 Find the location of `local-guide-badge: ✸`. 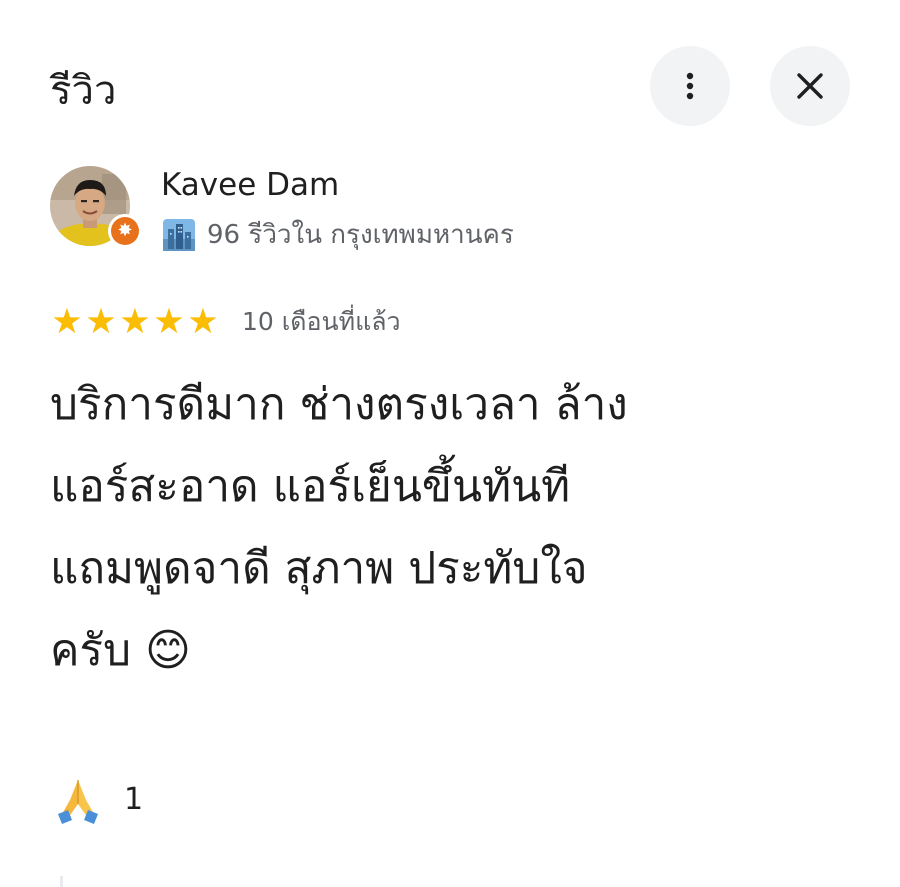

local-guide-badge: ✸ is located at coordinates (125, 231).